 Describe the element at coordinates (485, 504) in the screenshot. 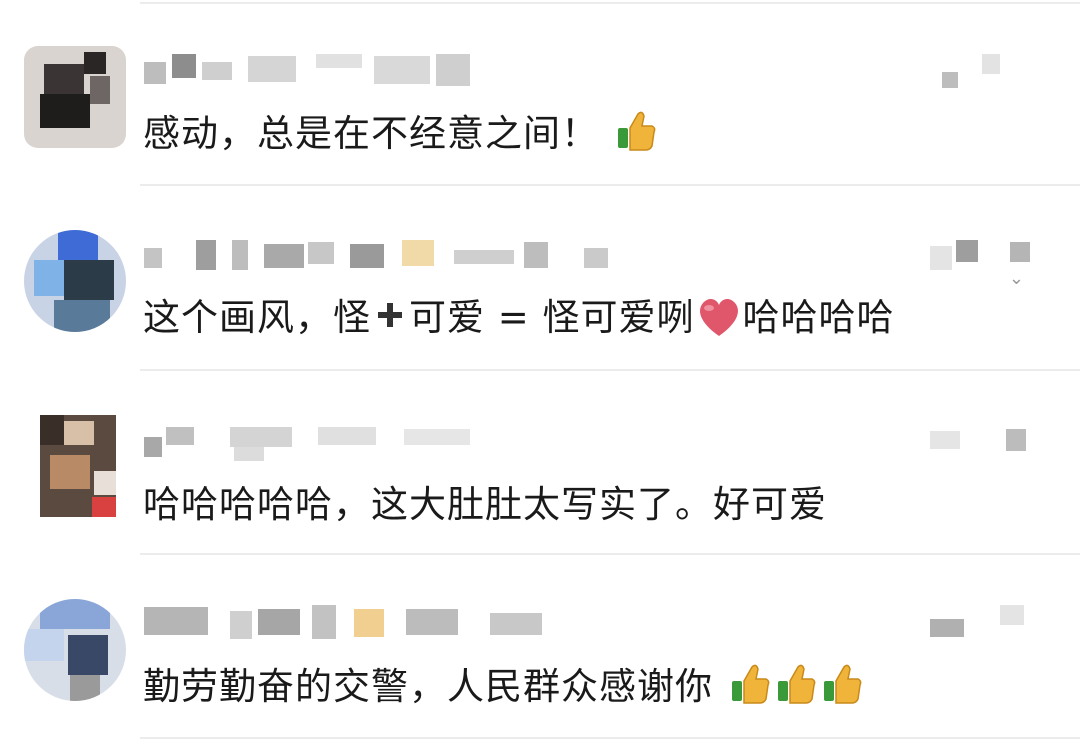

I see `comment-text: 哈哈哈哈哈，这大肚肚太写实了。好可爱` at that location.